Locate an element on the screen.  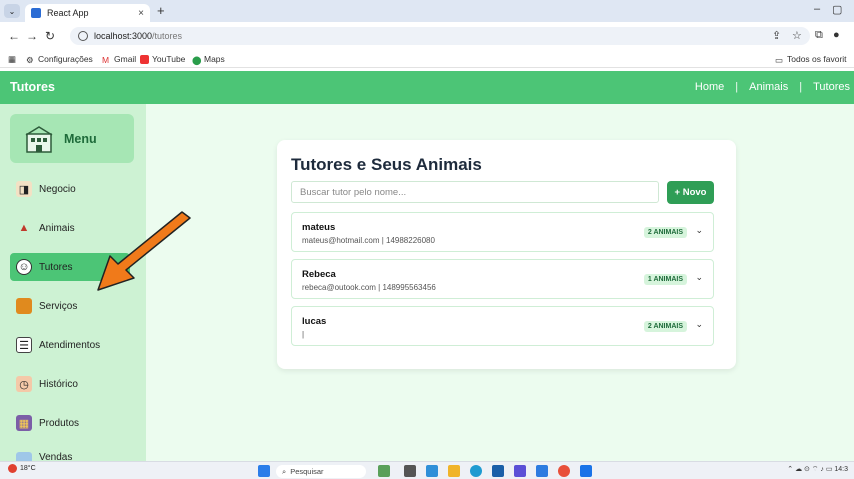
new-tutor-button: + Novo is located at coordinates (690, 192).